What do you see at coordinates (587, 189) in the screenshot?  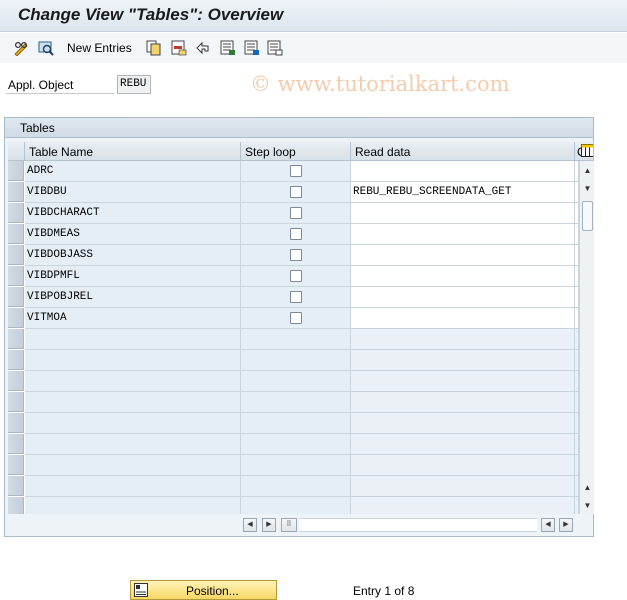 I see `scroll-down-icon: ▼` at bounding box center [587, 189].